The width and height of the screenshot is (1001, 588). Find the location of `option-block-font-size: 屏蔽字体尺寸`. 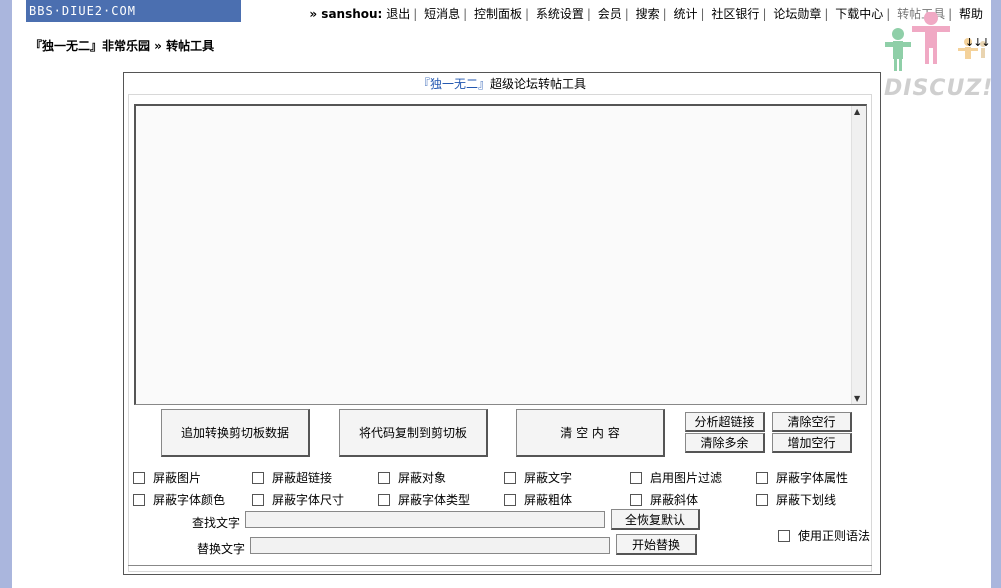

option-block-font-size: 屏蔽字体尺寸 is located at coordinates (298, 499).